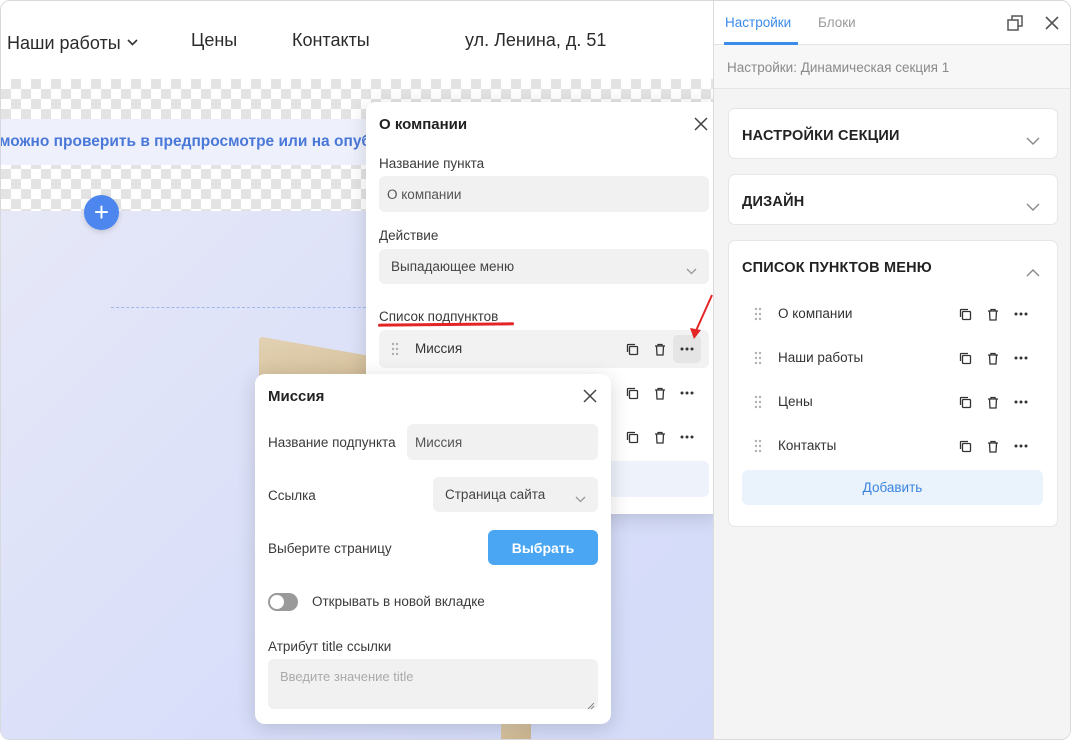 This screenshot has width=1071, height=740. What do you see at coordinates (544, 194) in the screenshot?
I see `item-name-input: О компании` at bounding box center [544, 194].